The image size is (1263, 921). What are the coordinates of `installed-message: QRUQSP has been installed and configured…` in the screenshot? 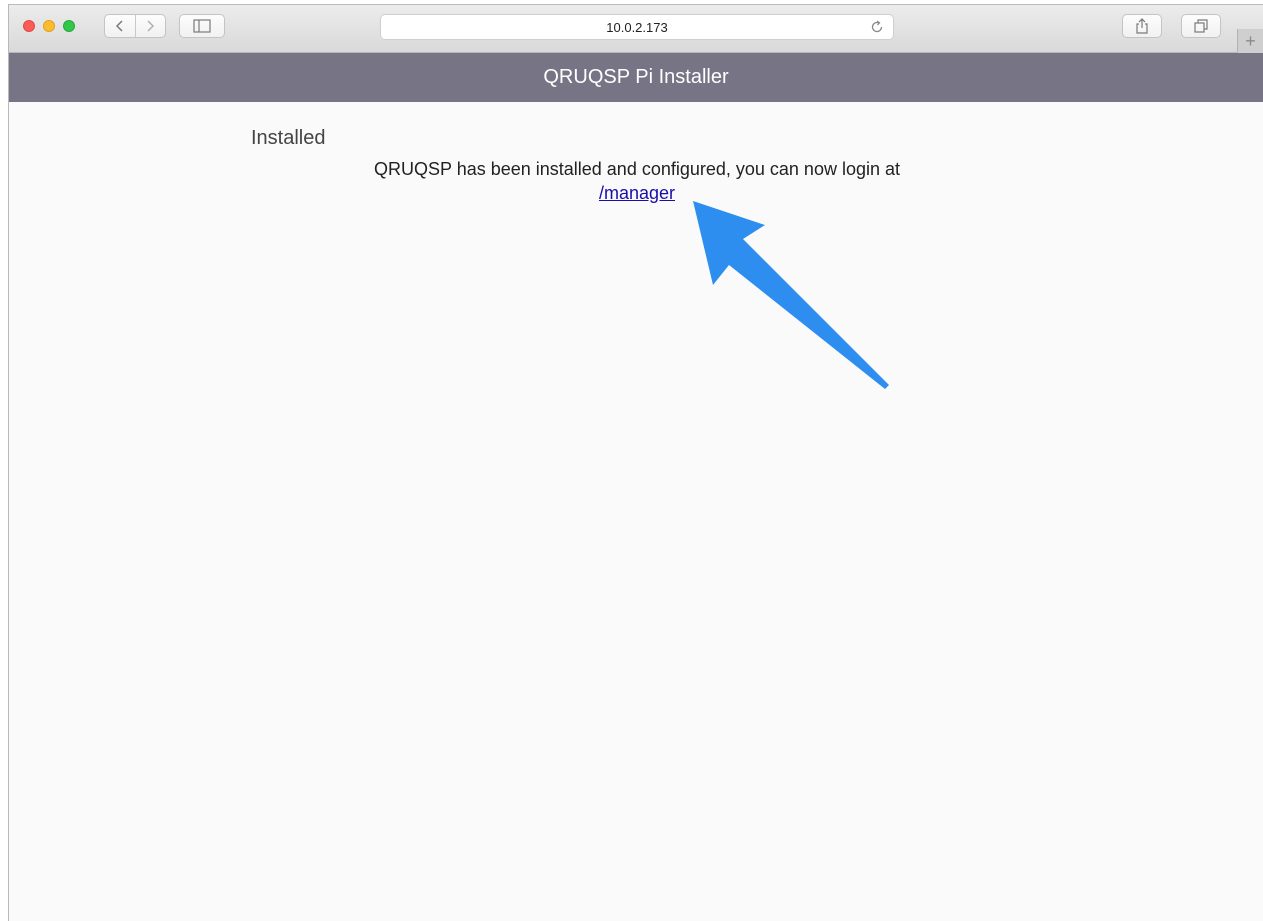 It's located at (636, 181).